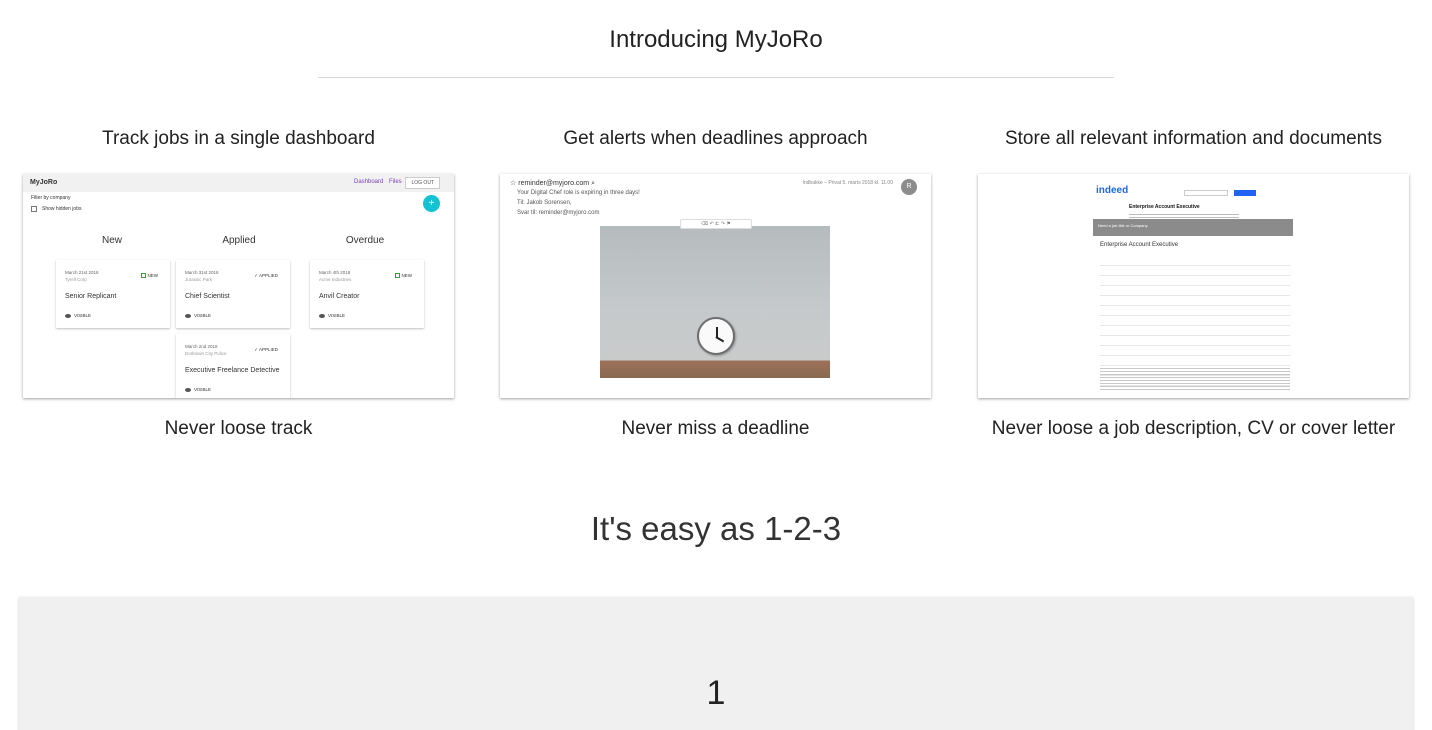 The width and height of the screenshot is (1432, 730). Describe the element at coordinates (395, 182) in the screenshot. I see `dashboard-nav-files: Files` at that location.